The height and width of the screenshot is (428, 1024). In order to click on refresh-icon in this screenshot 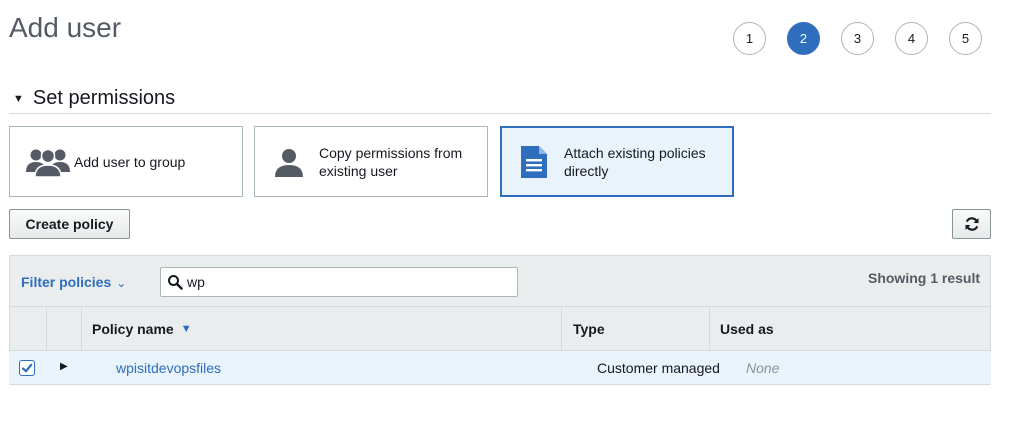, I will do `click(972, 224)`.